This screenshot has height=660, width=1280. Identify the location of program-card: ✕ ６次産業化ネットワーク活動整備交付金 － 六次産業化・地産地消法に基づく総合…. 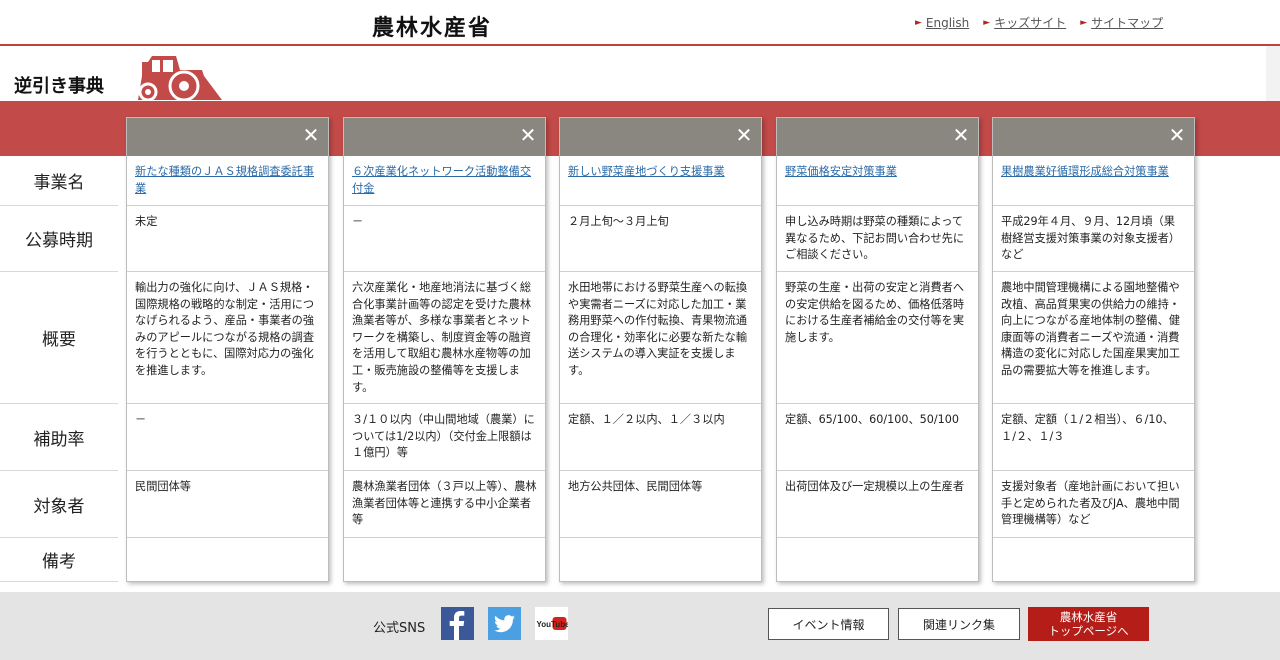
(444, 349).